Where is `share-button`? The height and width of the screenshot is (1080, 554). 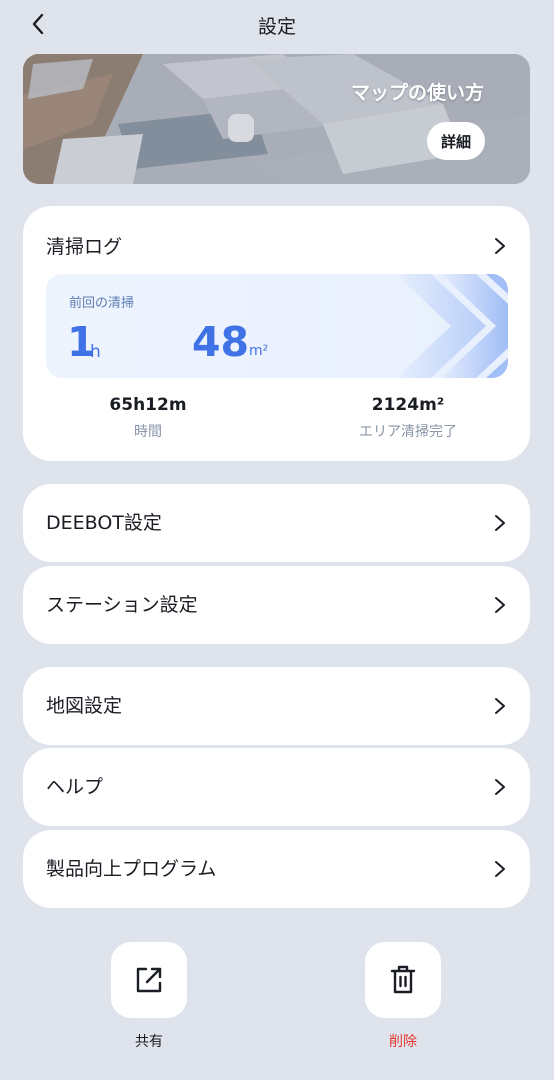
share-button is located at coordinates (149, 980).